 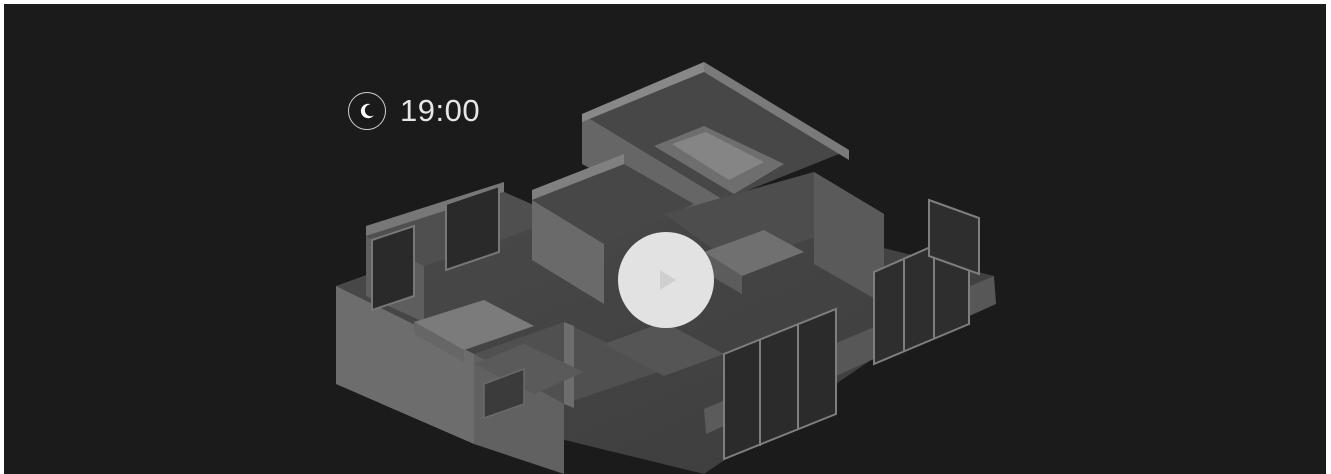 I want to click on time-indicator: 19:00, so click(x=414, y=111).